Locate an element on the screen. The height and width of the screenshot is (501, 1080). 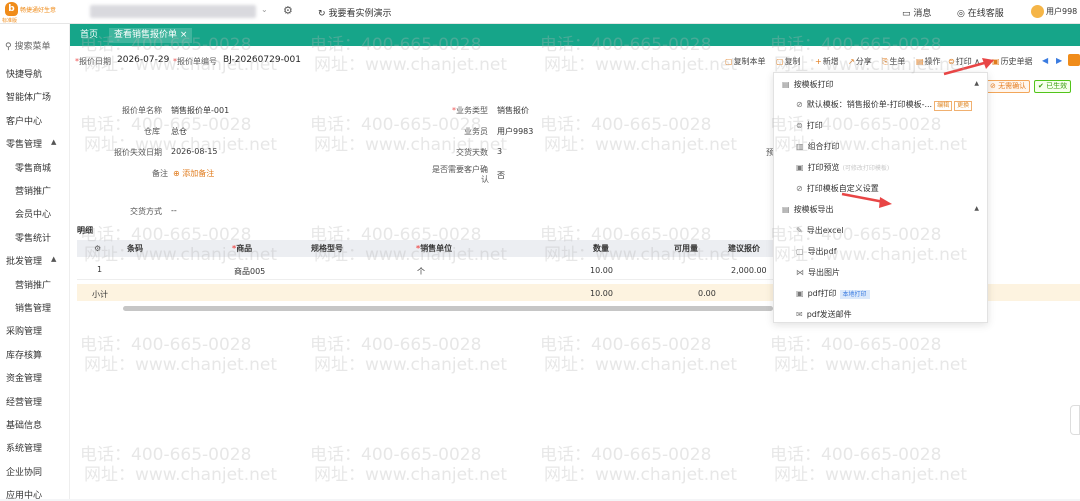
quote-name-value: 销售报价单-001 is located at coordinates (200, 110).